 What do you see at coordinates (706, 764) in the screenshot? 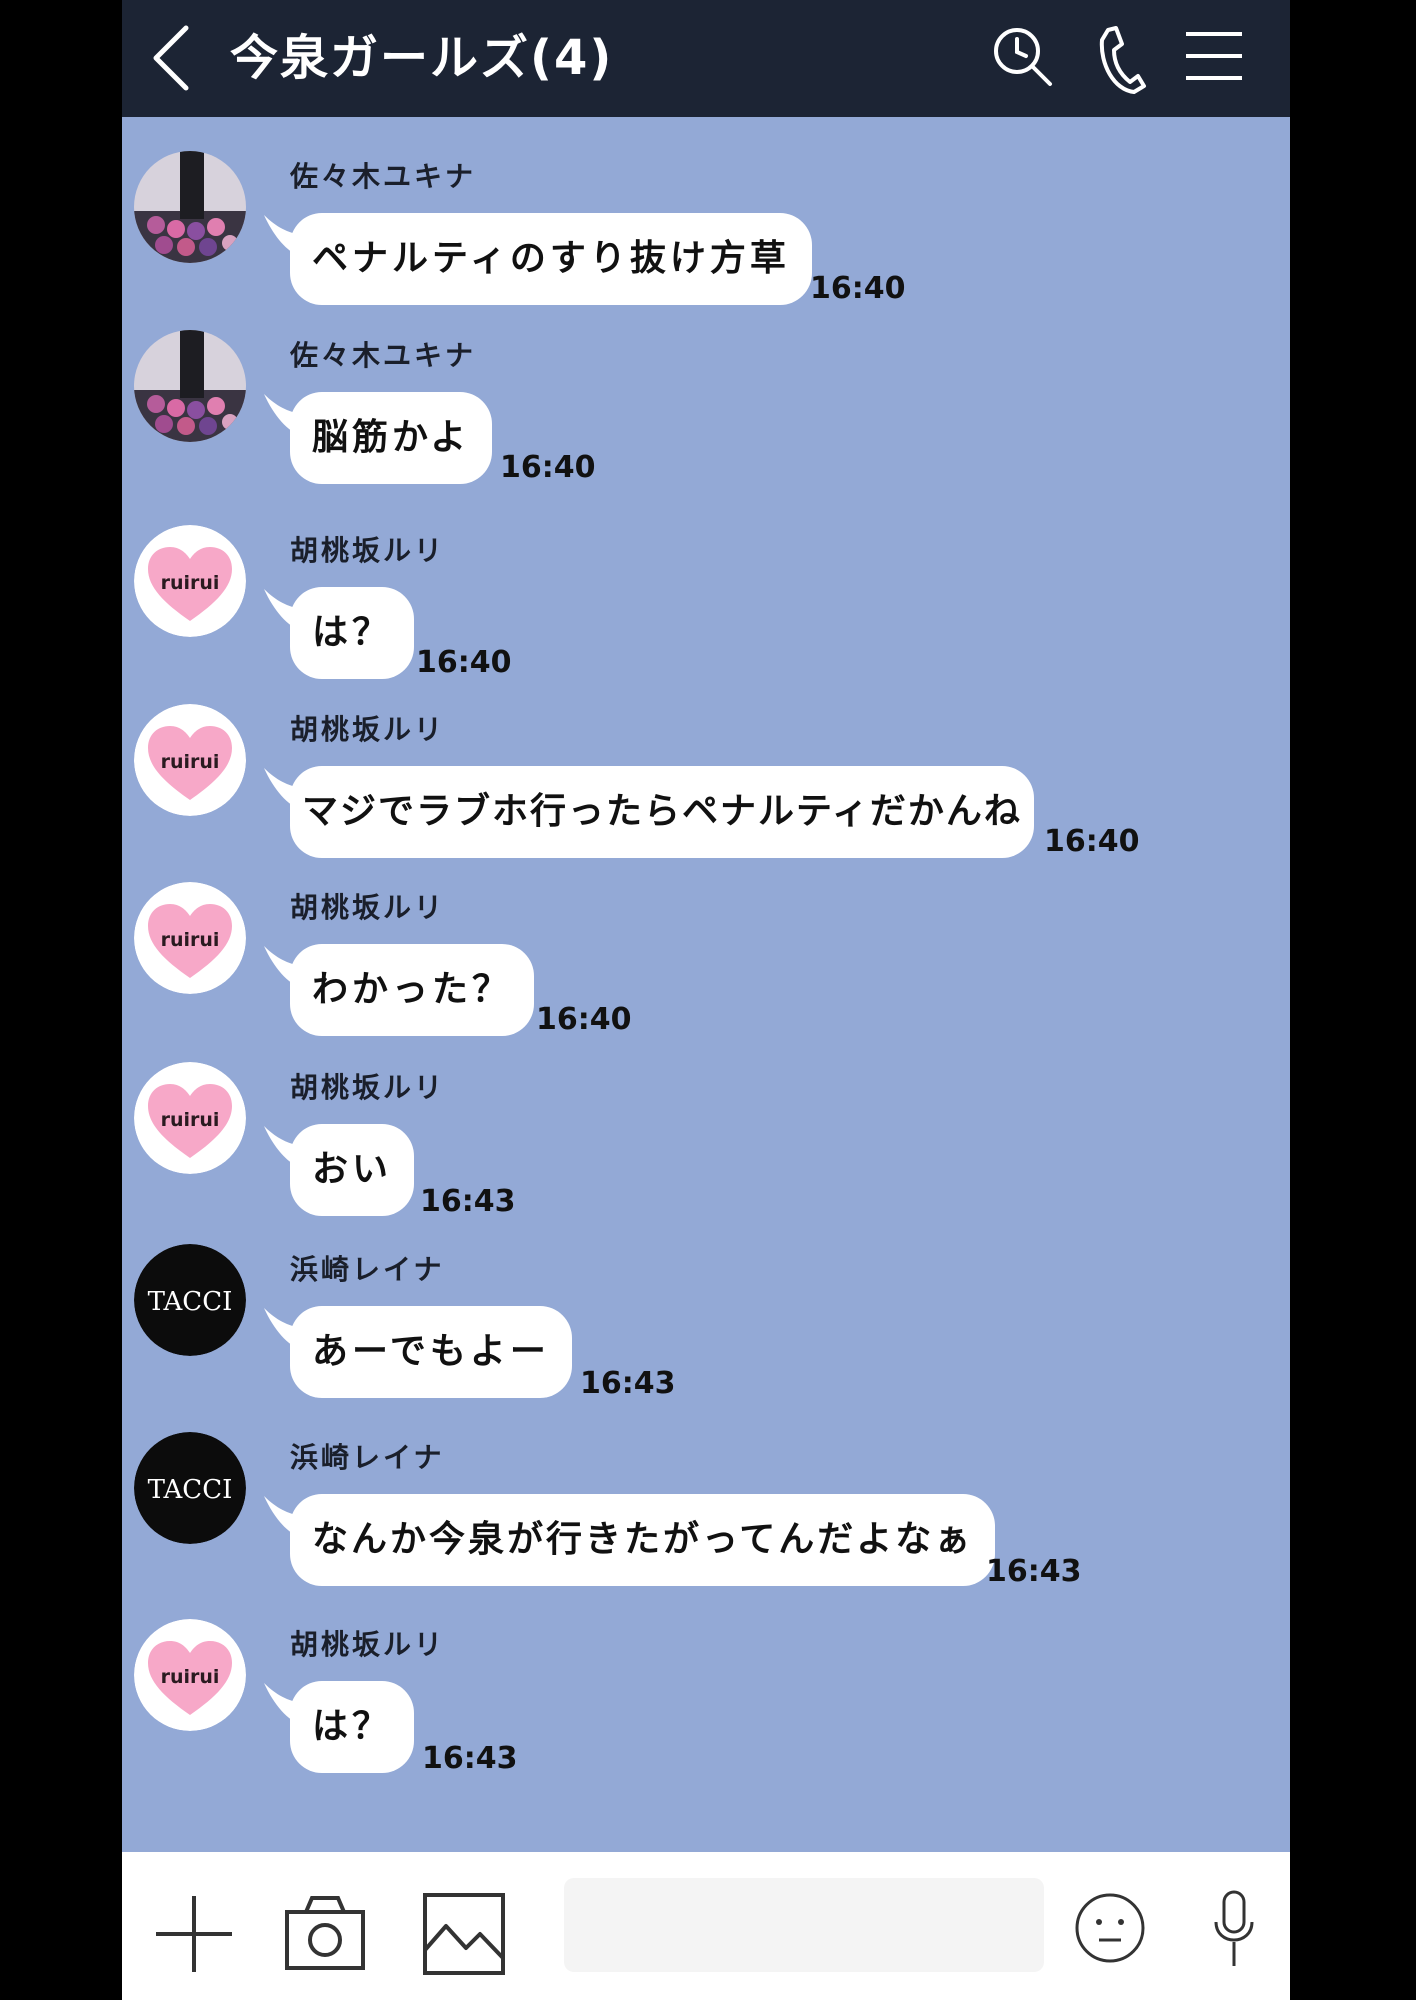
I see `message-item: ruirui 胡桃坂ルリ マジでラブホ行ったらペナルティだかんね 16:40` at bounding box center [706, 764].